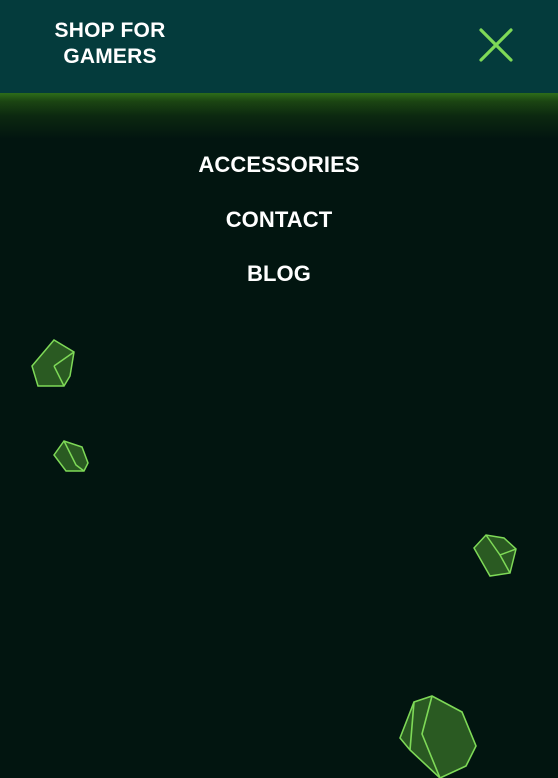  Describe the element at coordinates (110, 30) in the screenshot. I see `brand-line-1: SHOP FOR` at that location.